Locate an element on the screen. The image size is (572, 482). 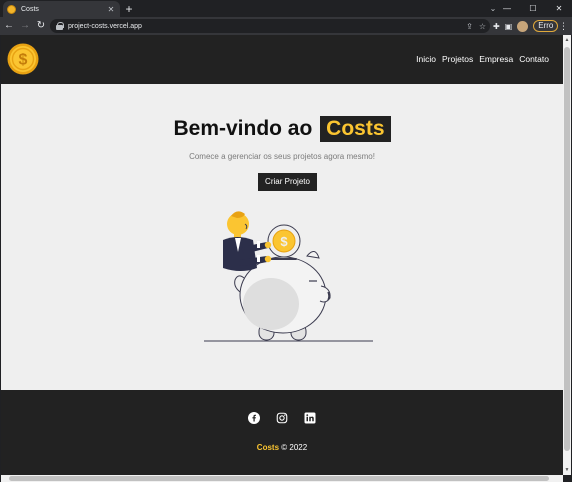
hero-title-brand: Costs is located at coordinates (355, 129).